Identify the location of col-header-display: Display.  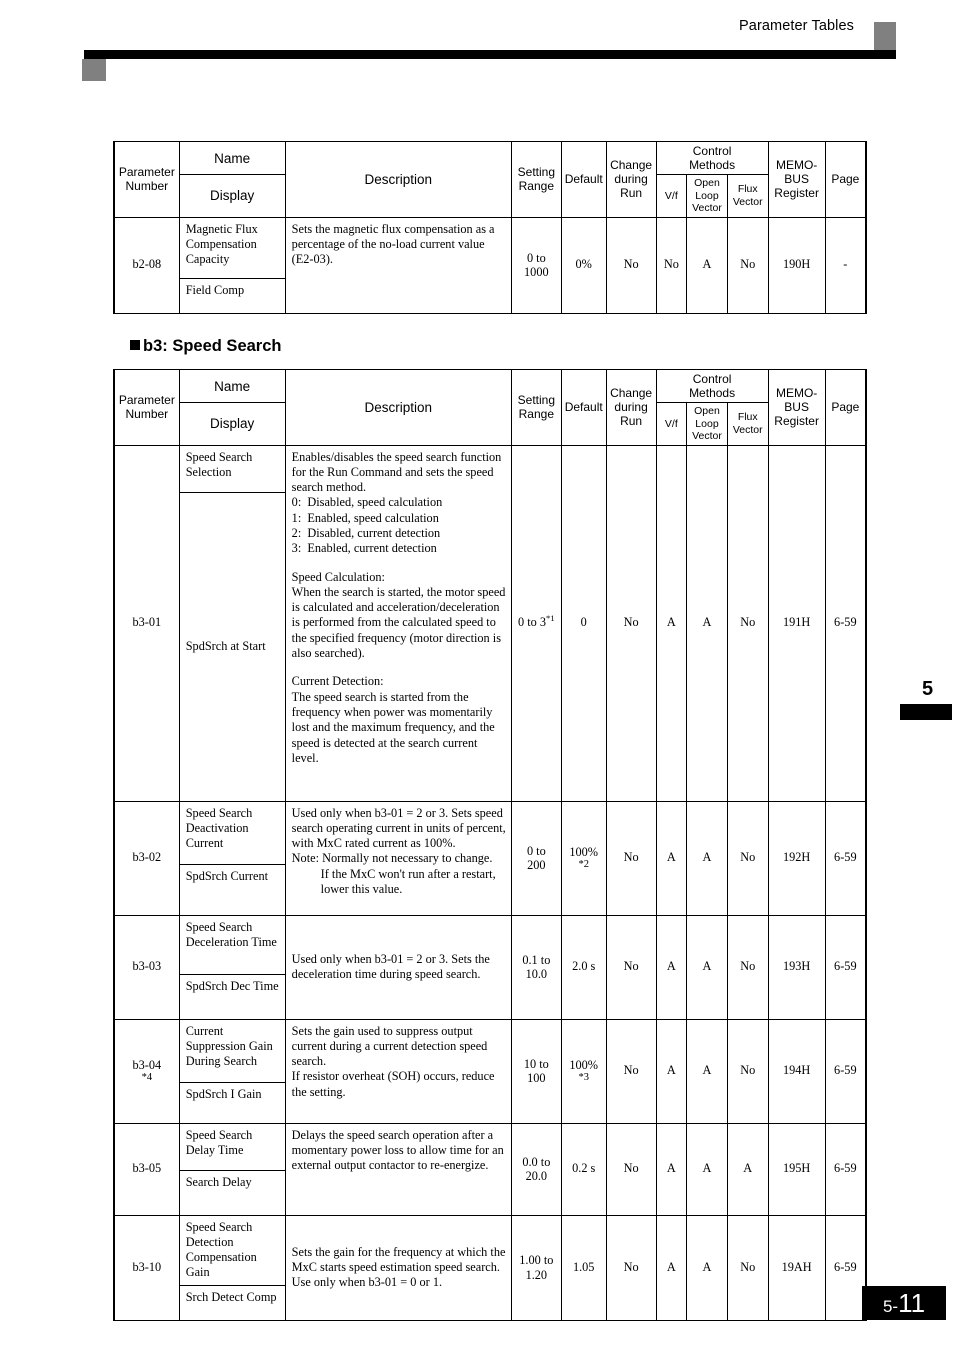
(232, 196).